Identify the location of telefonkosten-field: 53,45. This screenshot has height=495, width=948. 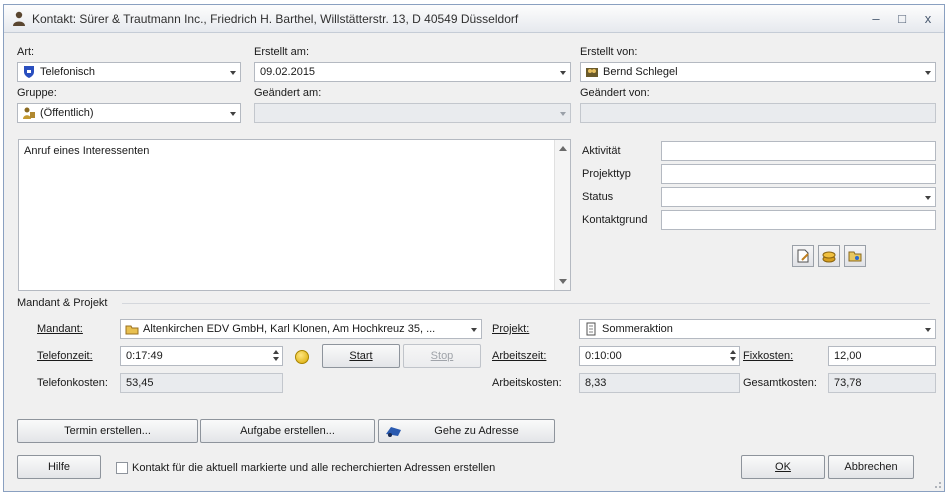
(201, 383).